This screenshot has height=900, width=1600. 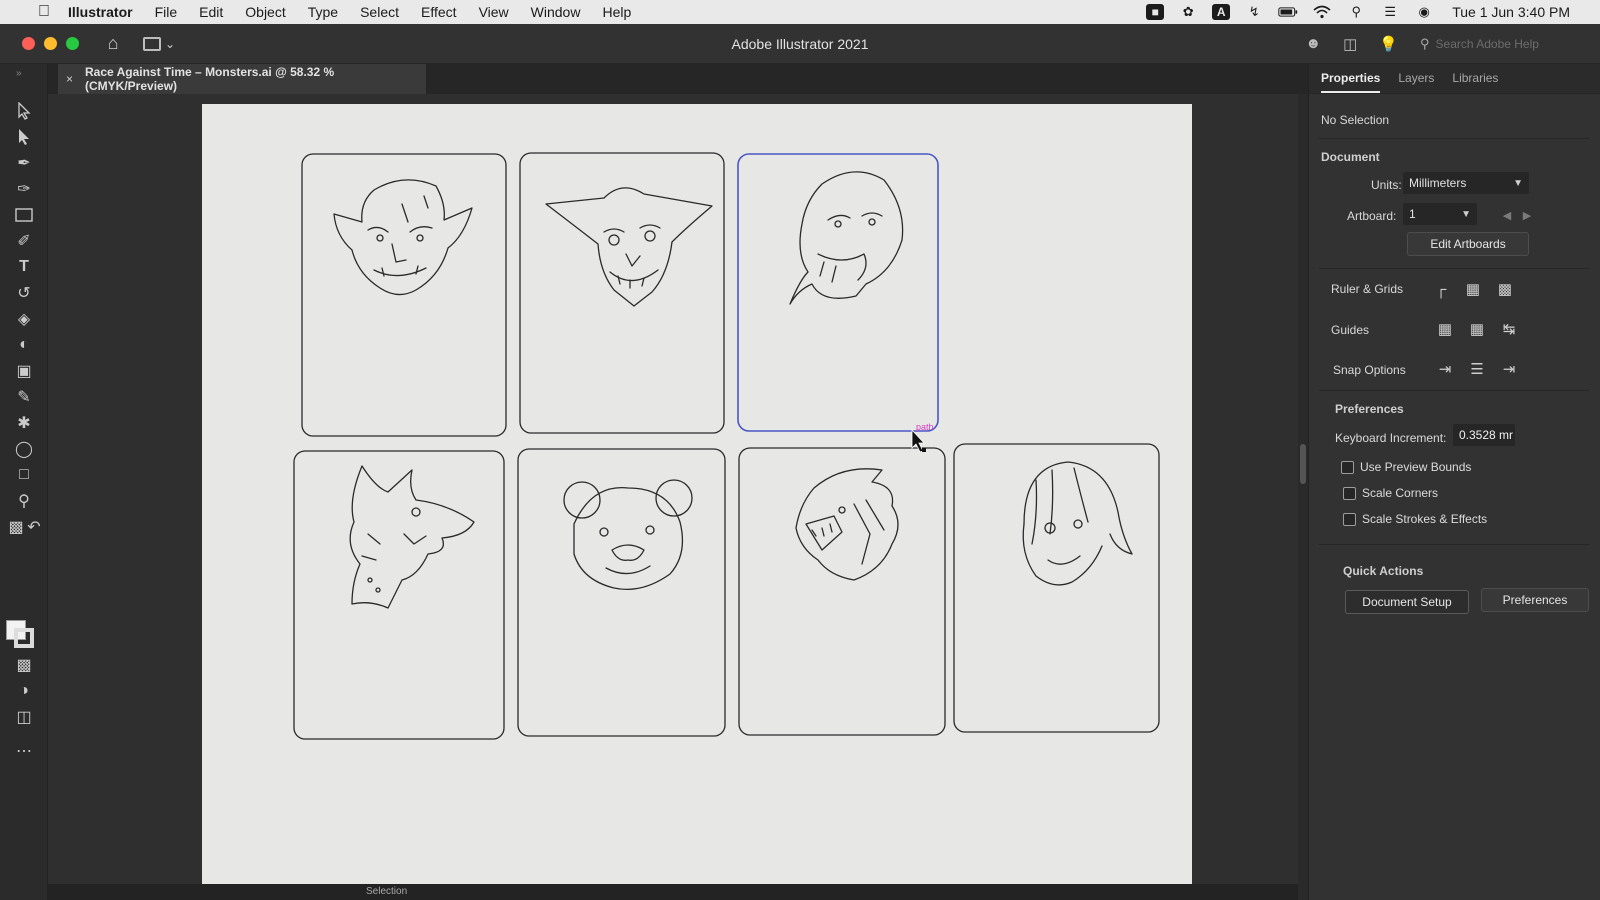 What do you see at coordinates (846, 238) in the screenshot?
I see `ghoul-head-drawing` at bounding box center [846, 238].